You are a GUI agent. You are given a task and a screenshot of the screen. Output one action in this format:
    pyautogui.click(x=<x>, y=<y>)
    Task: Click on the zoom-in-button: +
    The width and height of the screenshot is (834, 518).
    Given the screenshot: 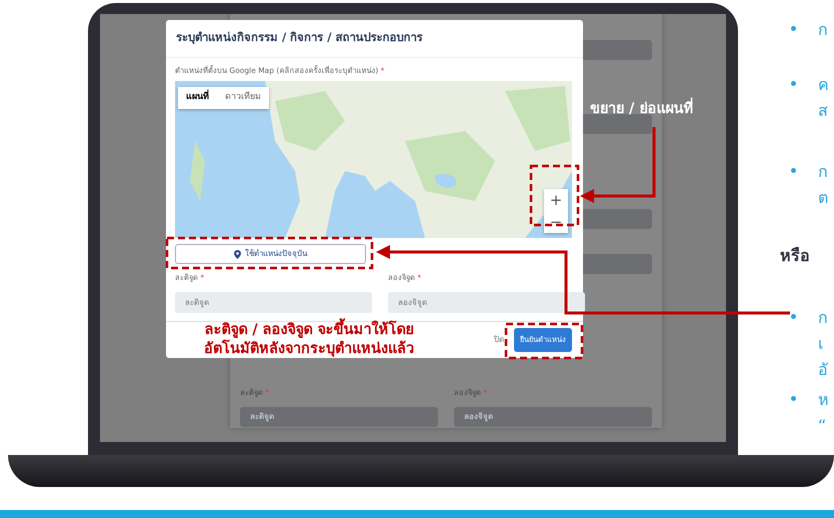 What is the action you would take?
    pyautogui.click(x=556, y=200)
    